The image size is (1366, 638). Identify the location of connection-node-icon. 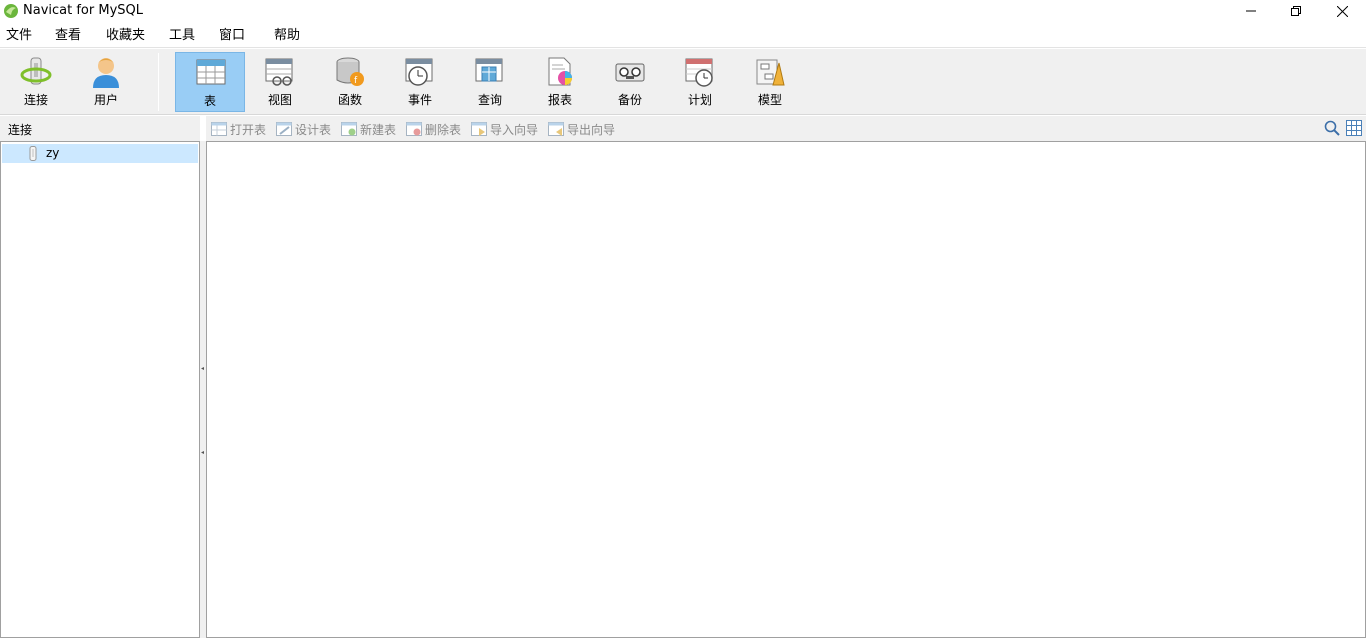
(33, 153).